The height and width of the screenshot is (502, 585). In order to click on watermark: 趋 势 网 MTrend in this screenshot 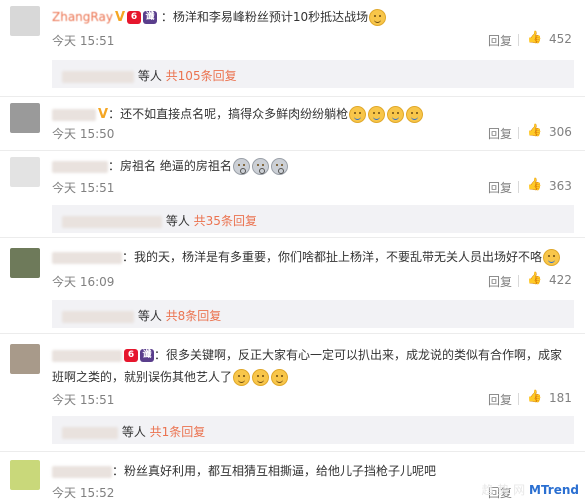, I will do `click(530, 490)`.